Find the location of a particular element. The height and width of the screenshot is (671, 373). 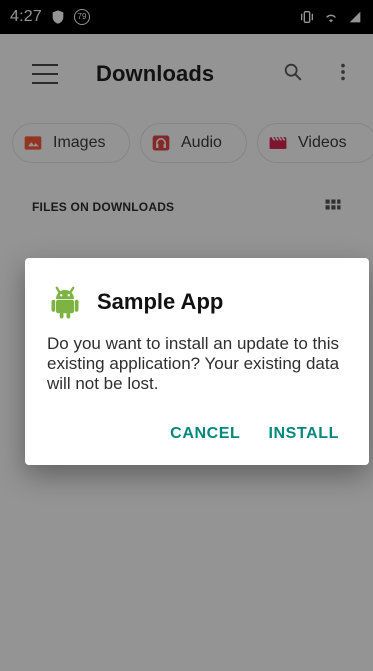

cancel-button: CANCEL is located at coordinates (205, 434).